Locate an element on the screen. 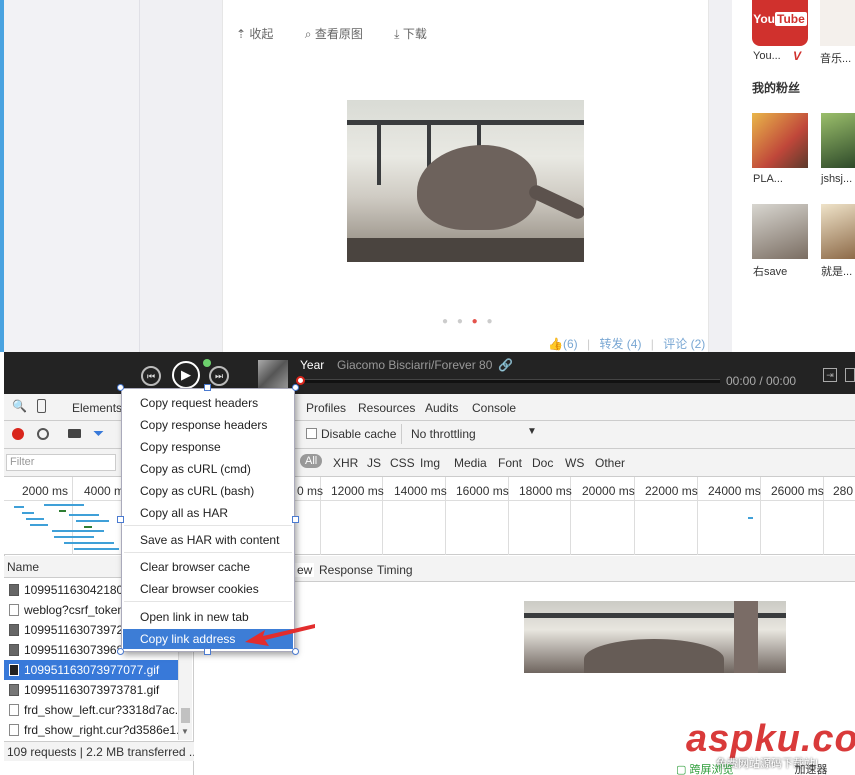 Image resolution: width=855 pixels, height=775 pixels. filter-img: Img is located at coordinates (430, 463).